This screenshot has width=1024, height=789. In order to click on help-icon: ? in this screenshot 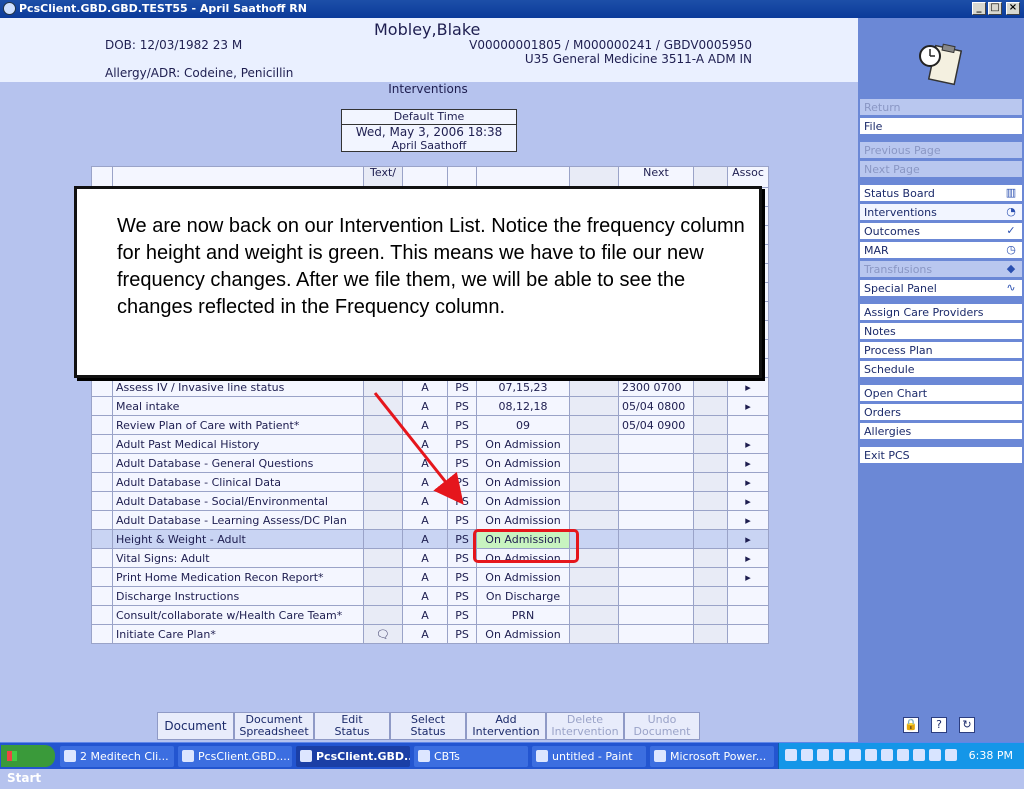, I will do `click(939, 725)`.